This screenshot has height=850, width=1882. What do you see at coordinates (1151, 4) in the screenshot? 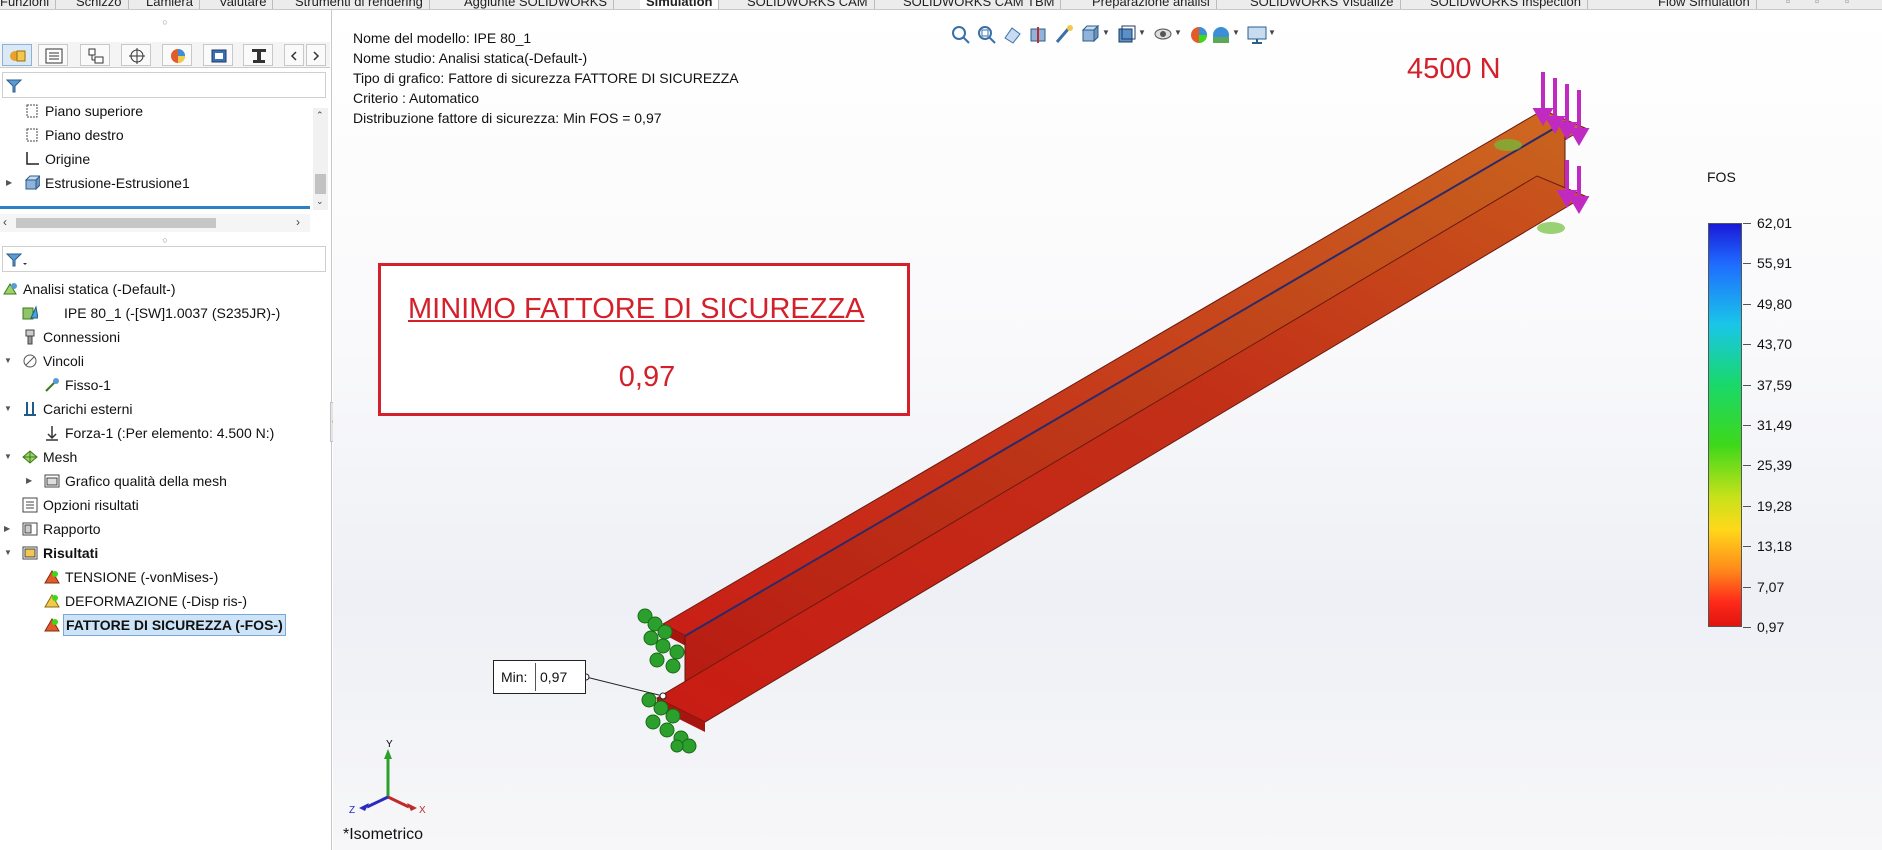
I see `tab-preparazione-analisi: Preparazione analisi` at bounding box center [1151, 4].